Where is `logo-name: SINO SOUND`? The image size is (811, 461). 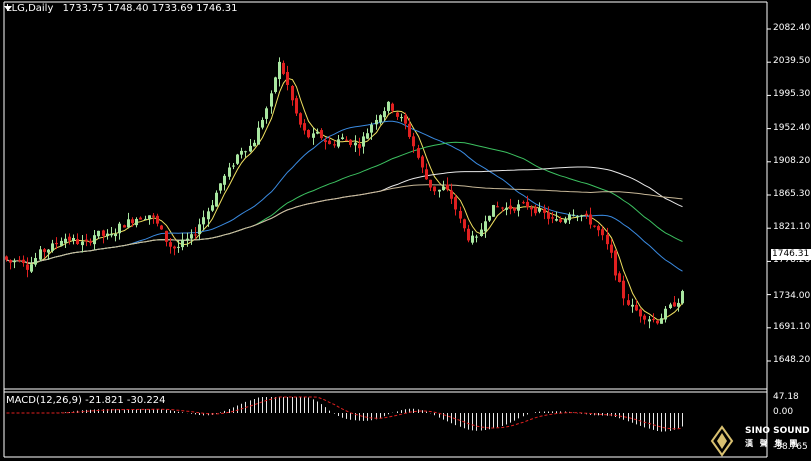
logo-name: SINO SOUND is located at coordinates (777, 431).